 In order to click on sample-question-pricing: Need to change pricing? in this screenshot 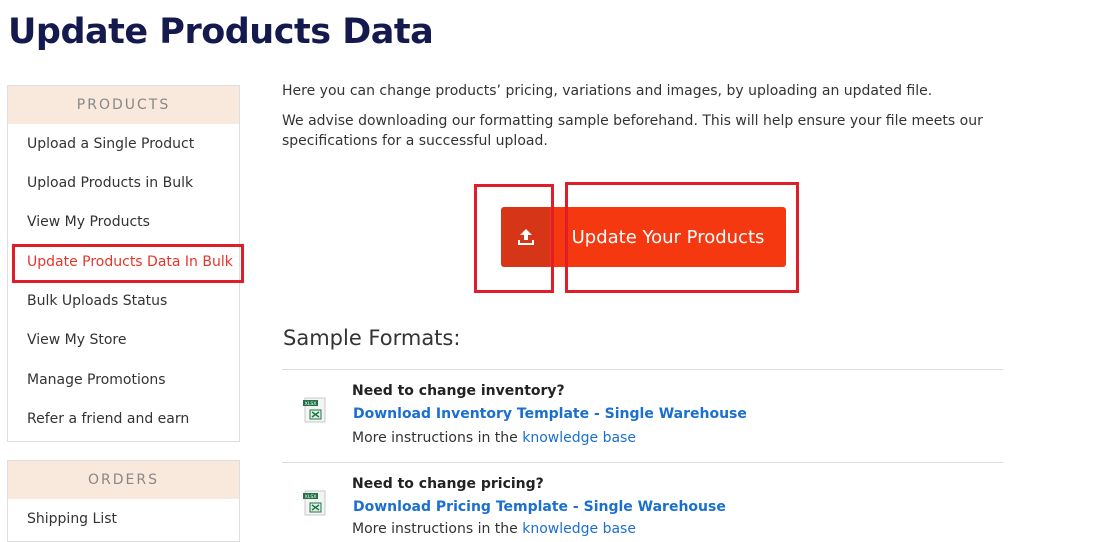, I will do `click(448, 484)`.